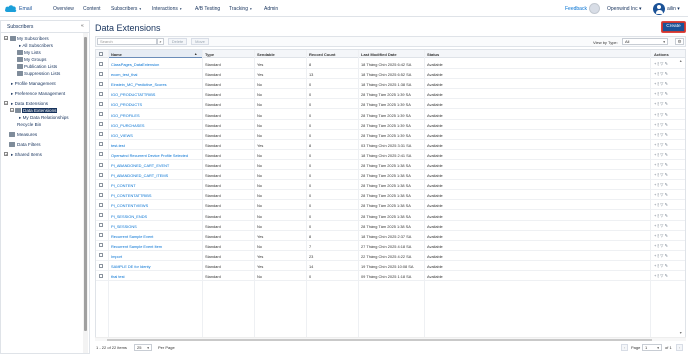  Describe the element at coordinates (92, 9) in the screenshot. I see `nav-content: Content` at that location.